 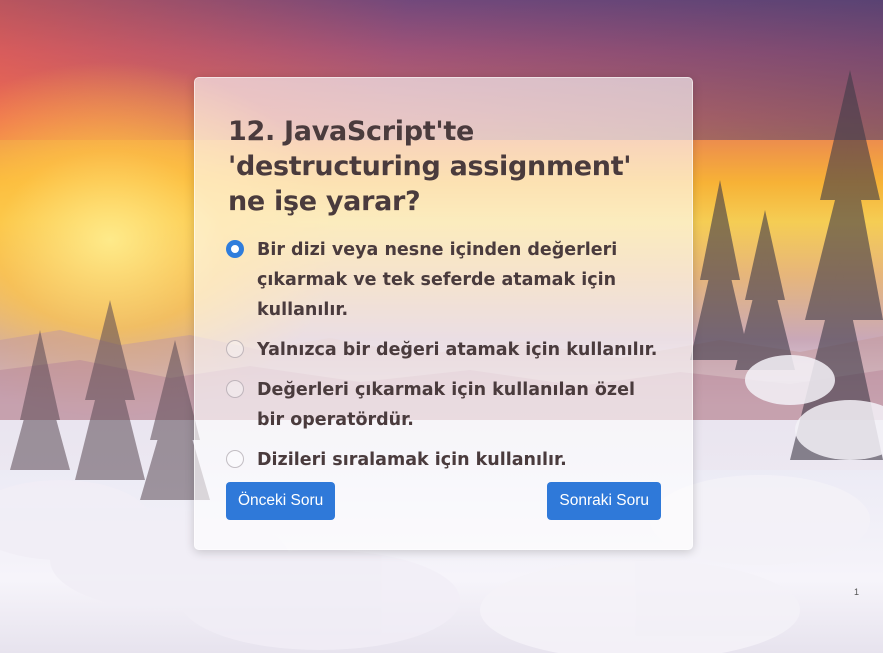 I want to click on next-question-button: Sonraki Soru, so click(x=604, y=501).